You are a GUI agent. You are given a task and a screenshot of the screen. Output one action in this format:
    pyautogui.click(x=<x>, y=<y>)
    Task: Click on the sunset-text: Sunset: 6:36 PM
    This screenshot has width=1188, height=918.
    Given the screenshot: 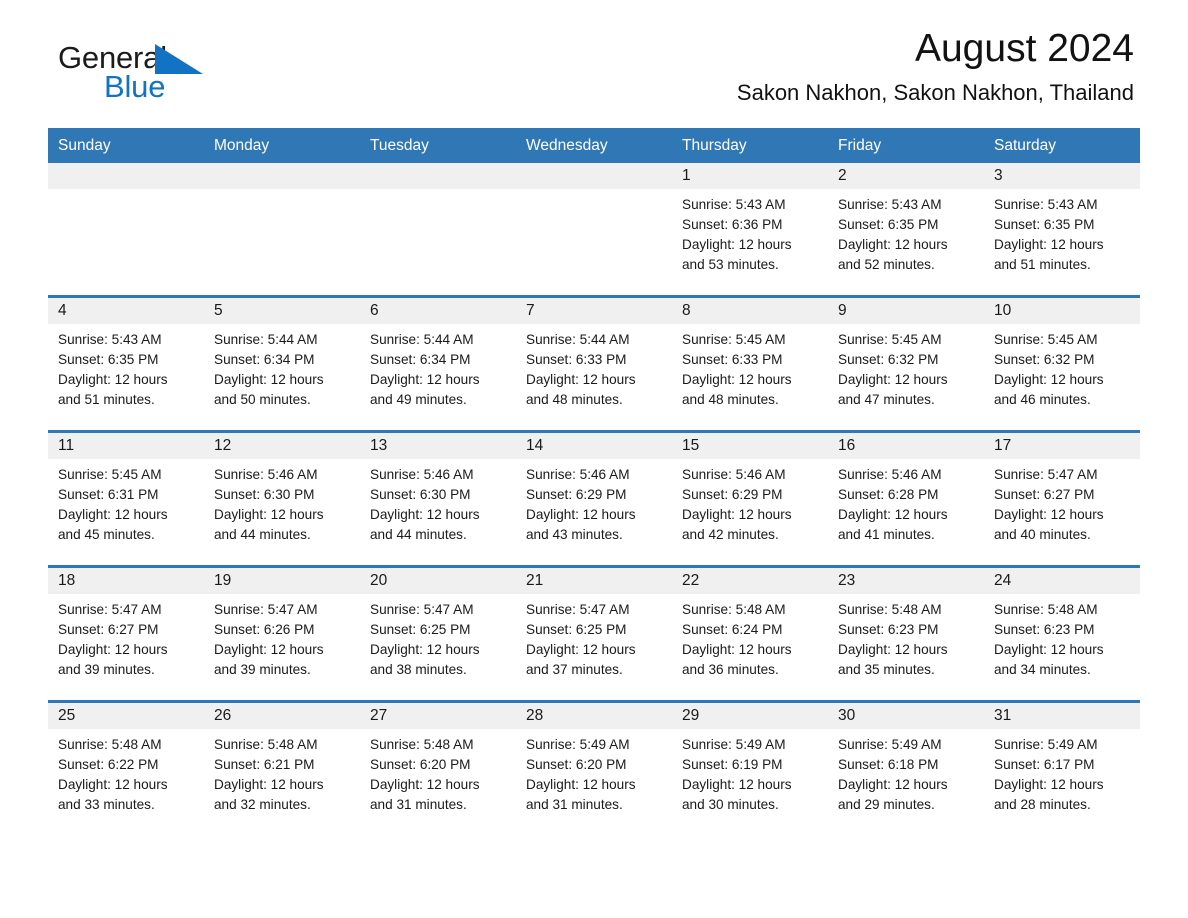 What is the action you would take?
    pyautogui.click(x=732, y=224)
    